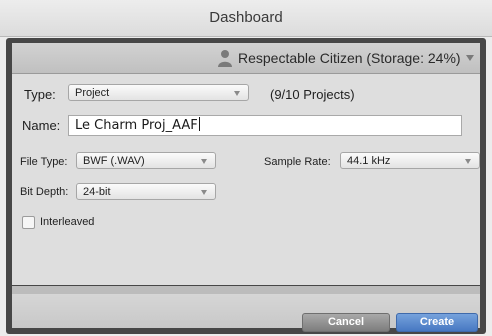 Image resolution: width=492 pixels, height=336 pixels. I want to click on file-type-select: BWF (.WAV), so click(146, 160).